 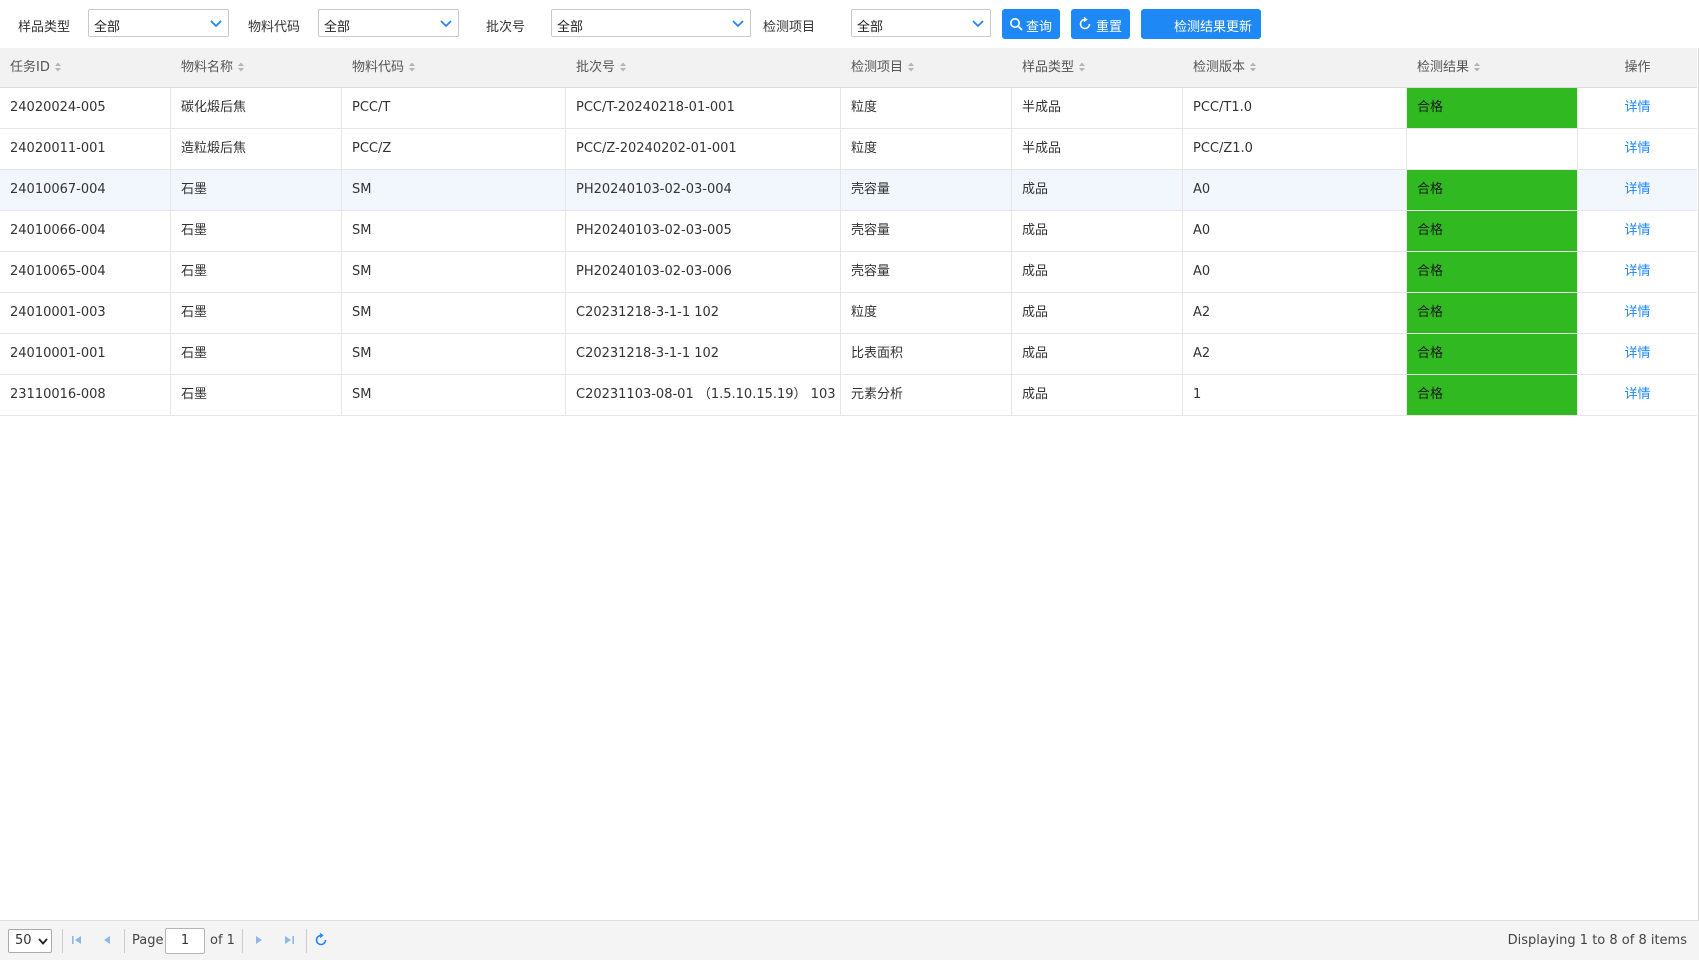 What do you see at coordinates (703, 272) in the screenshot?
I see `cell-batch-no: PH20240103-02-03-006` at bounding box center [703, 272].